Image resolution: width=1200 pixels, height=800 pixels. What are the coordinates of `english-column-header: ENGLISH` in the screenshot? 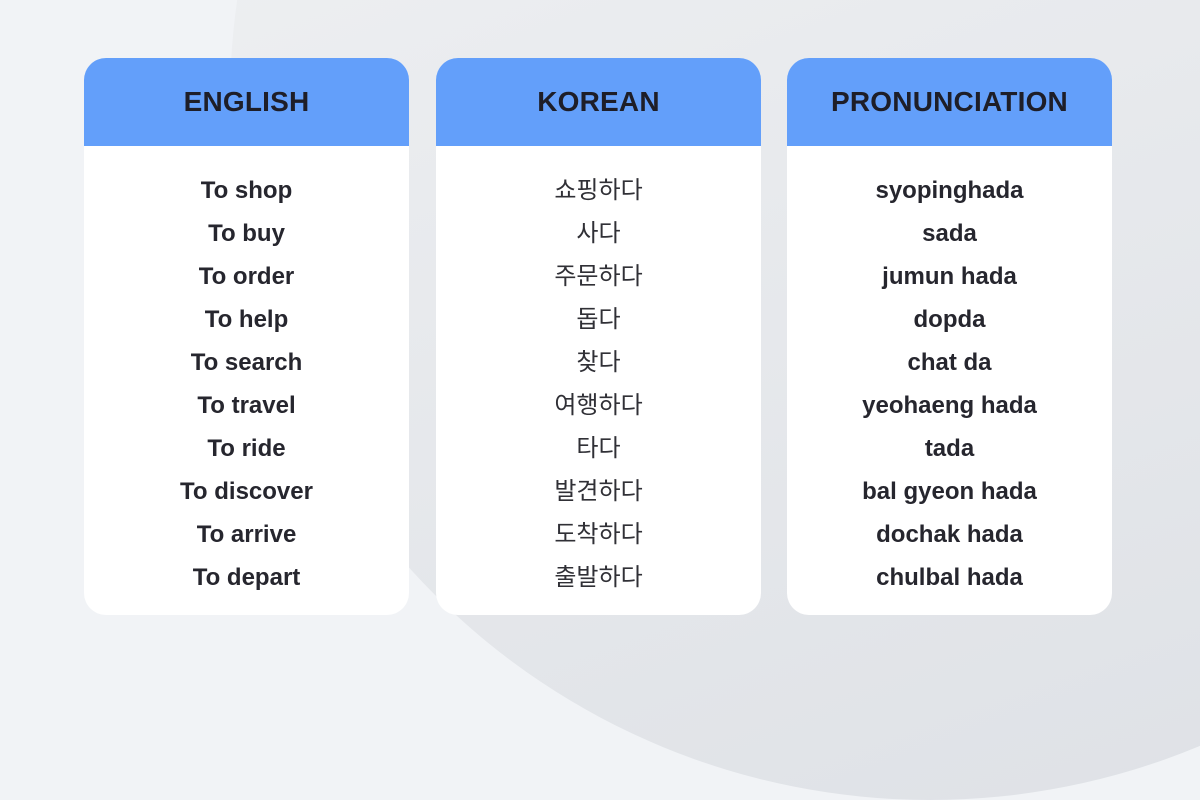 It's located at (246, 102).